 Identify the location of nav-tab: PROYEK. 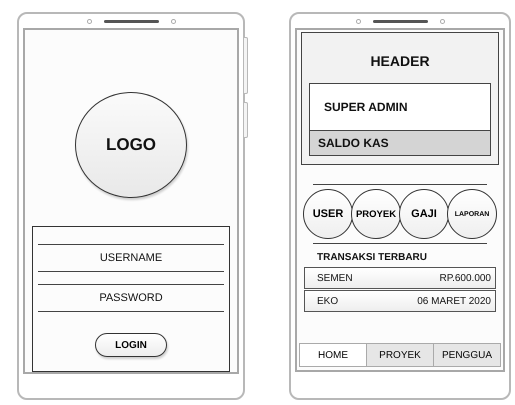
(399, 355).